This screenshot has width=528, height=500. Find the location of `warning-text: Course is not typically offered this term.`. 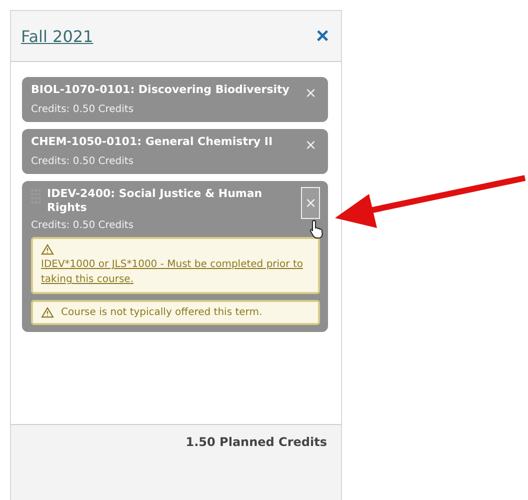

warning-text: Course is not typically offered this term. is located at coordinates (161, 312).